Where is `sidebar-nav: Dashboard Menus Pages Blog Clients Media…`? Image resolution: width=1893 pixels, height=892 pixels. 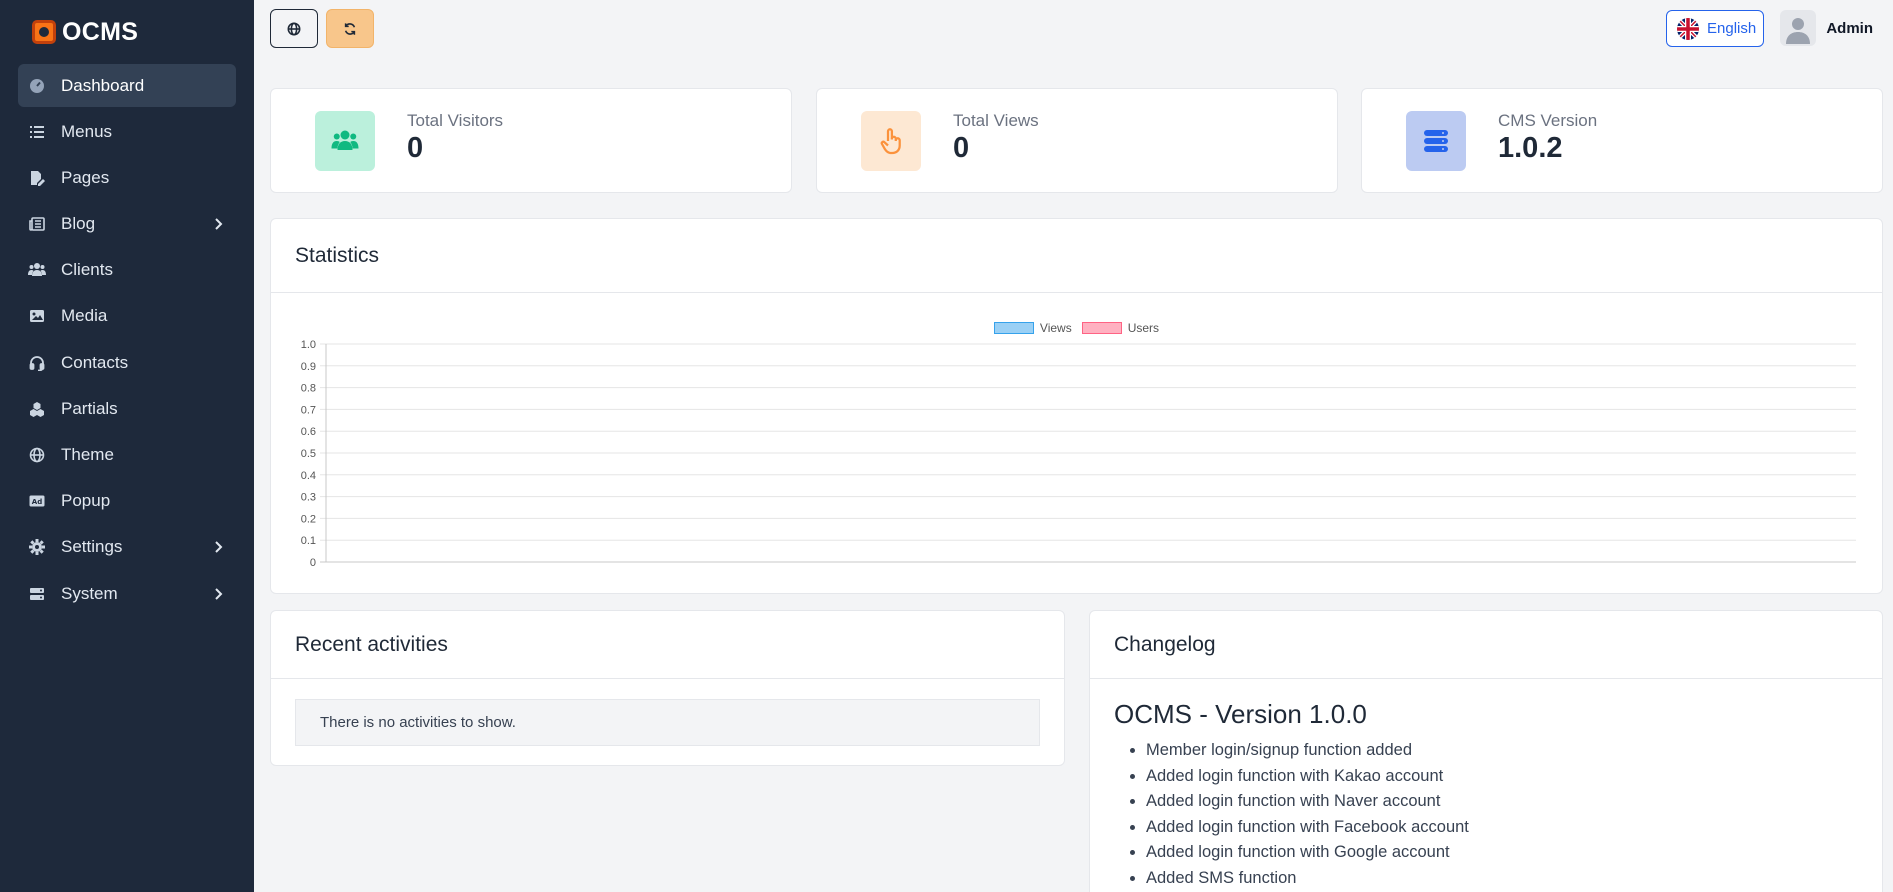 sidebar-nav: Dashboard Menus Pages Blog Clients Media… is located at coordinates (127, 339).